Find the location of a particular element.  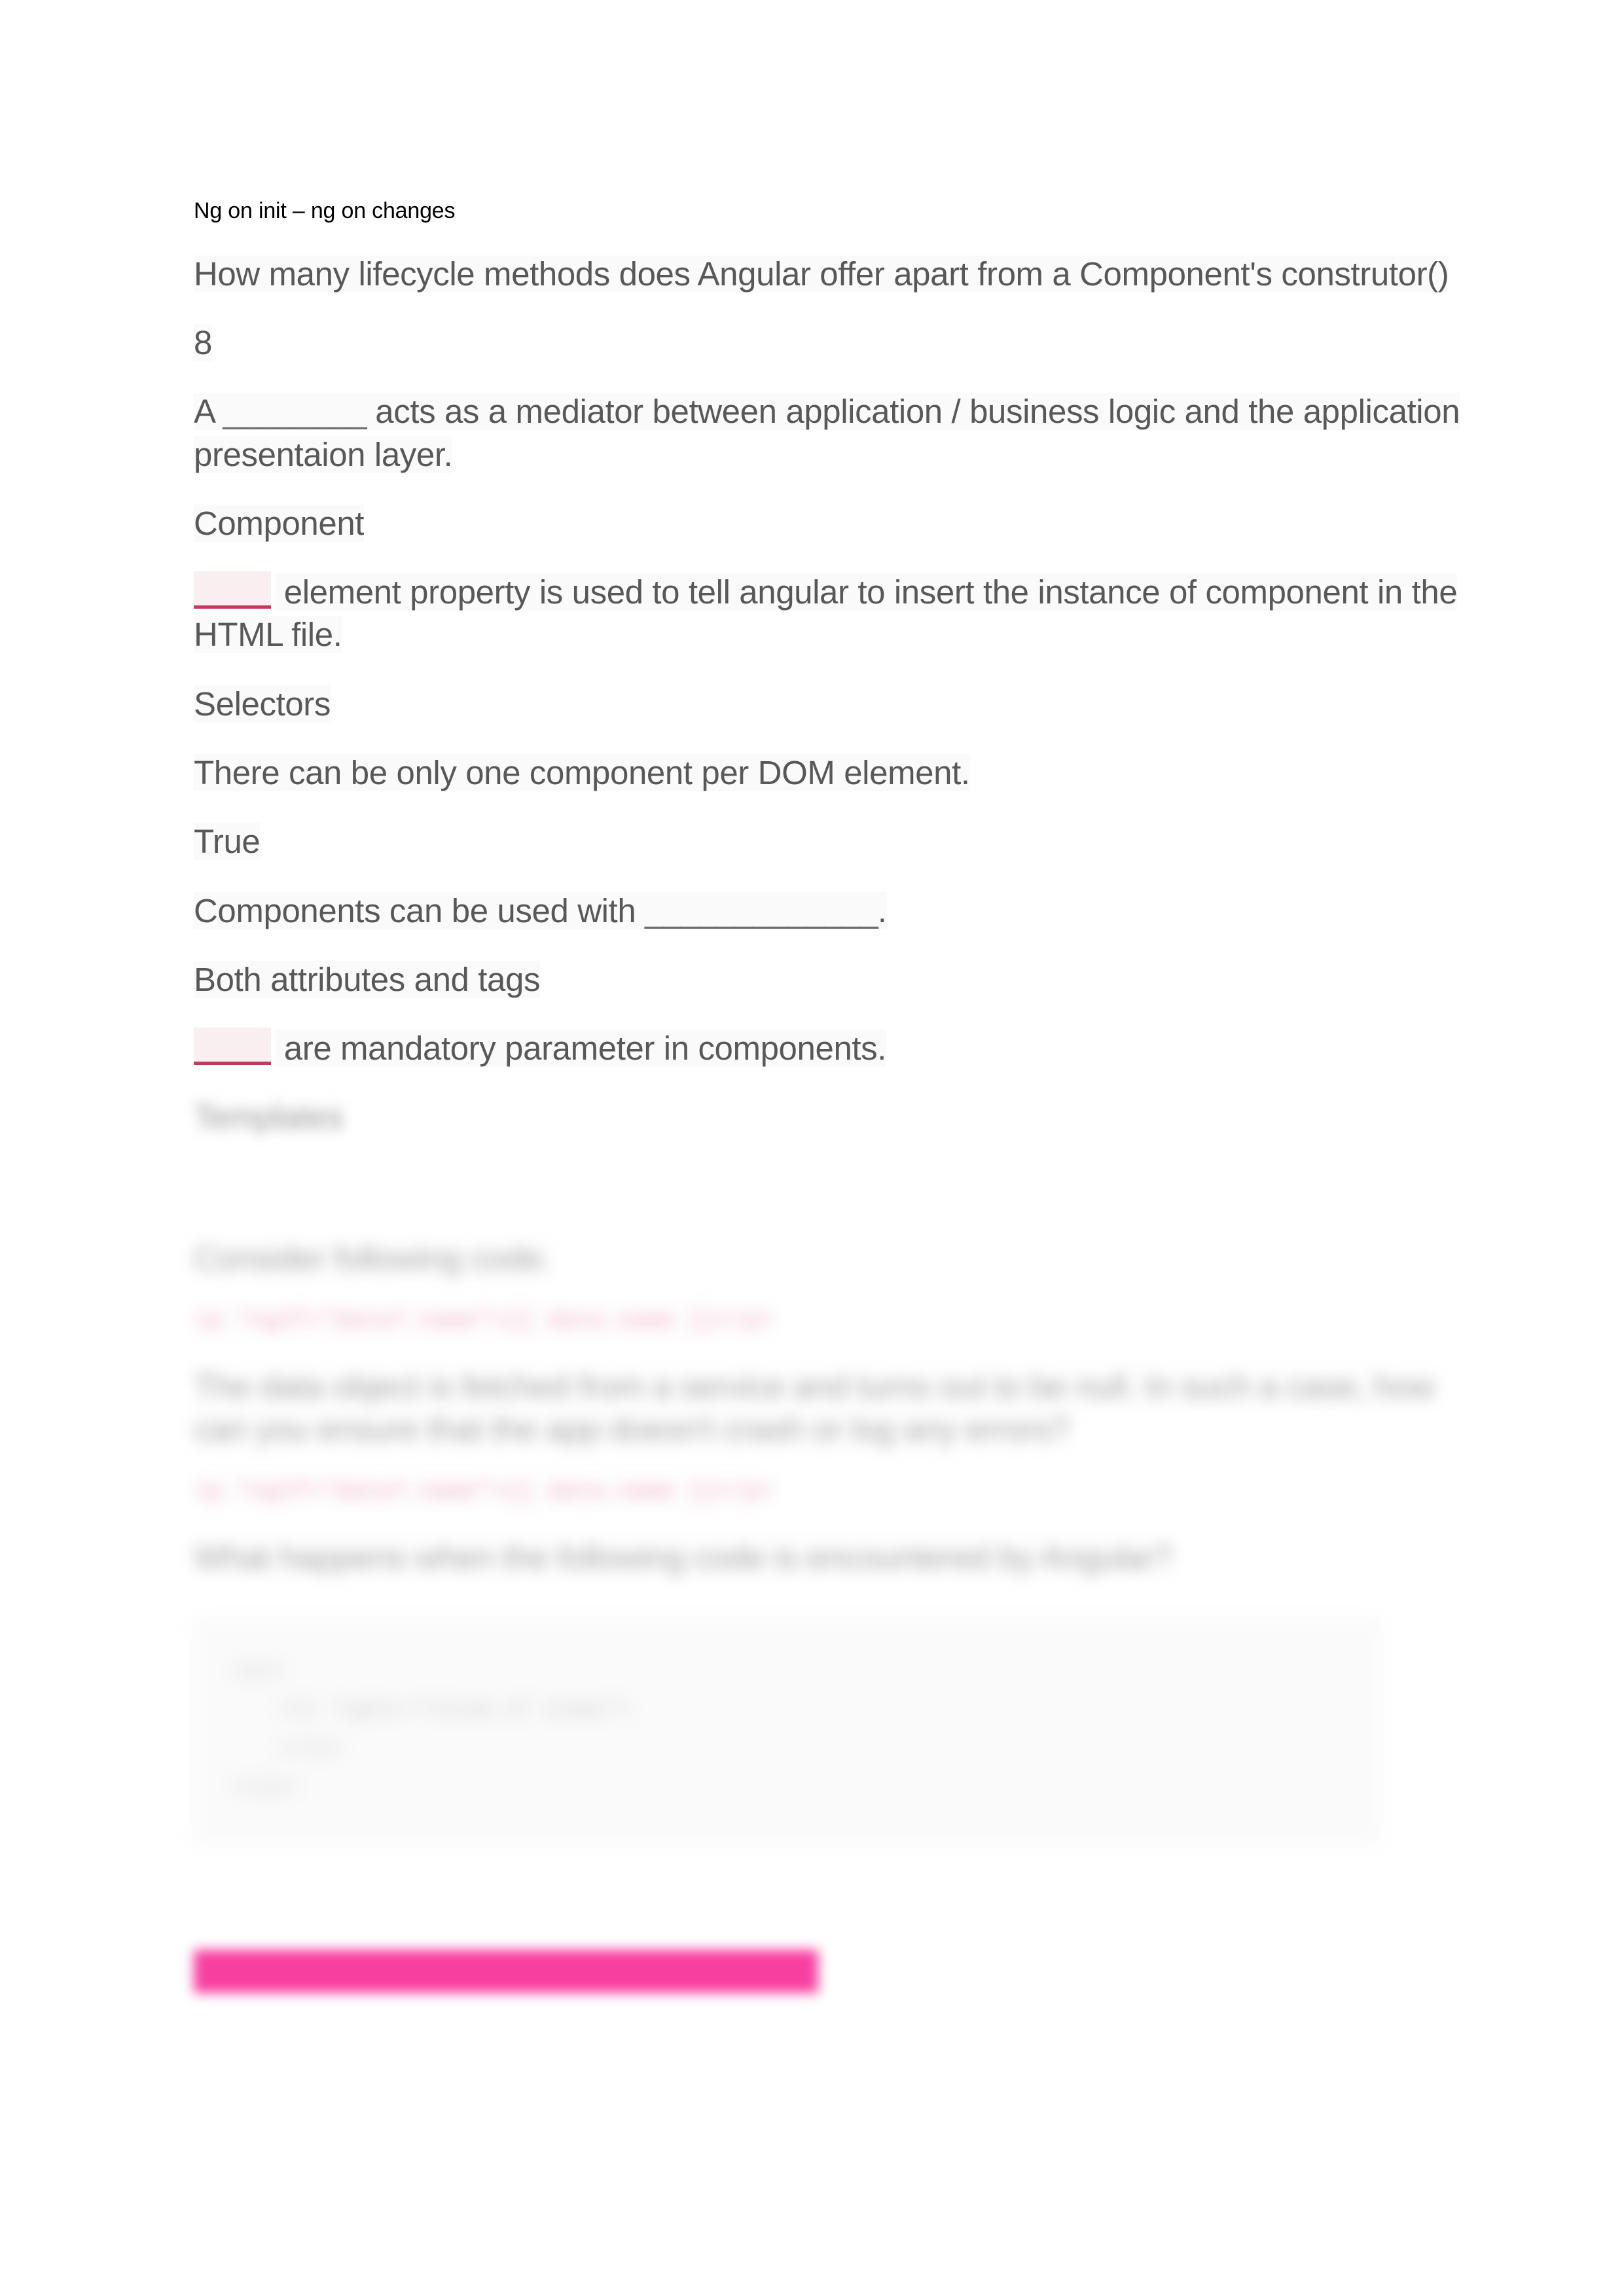

blurred-intro-text: Consider following code. is located at coordinates (373, 1258).